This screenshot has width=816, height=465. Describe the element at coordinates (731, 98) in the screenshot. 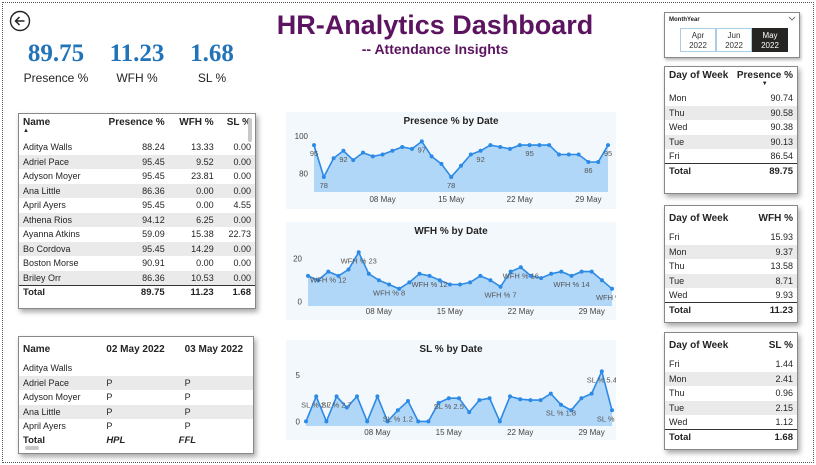

I see `table-row: Mon 90.74` at that location.